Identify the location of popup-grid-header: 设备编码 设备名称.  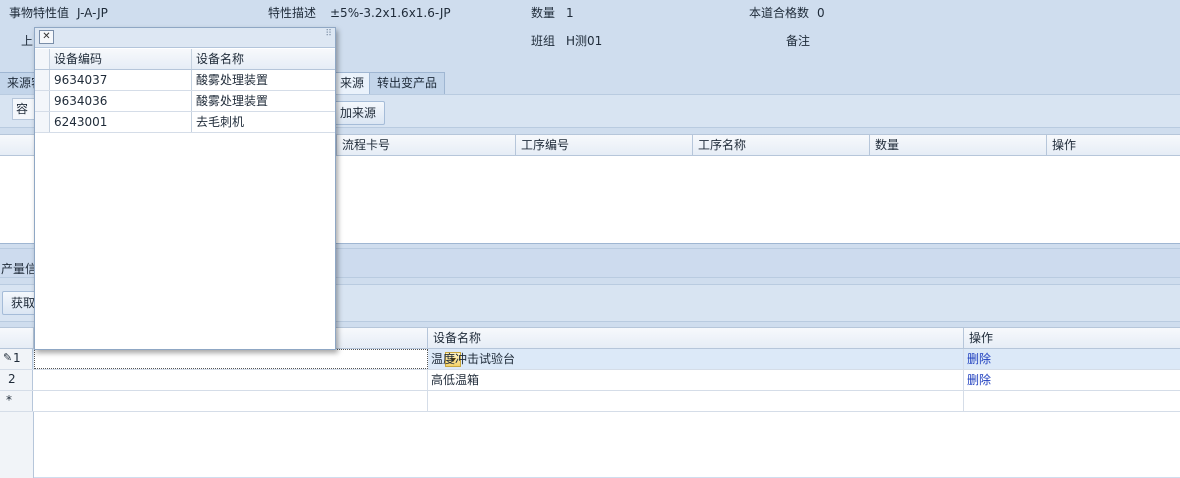
(185, 59).